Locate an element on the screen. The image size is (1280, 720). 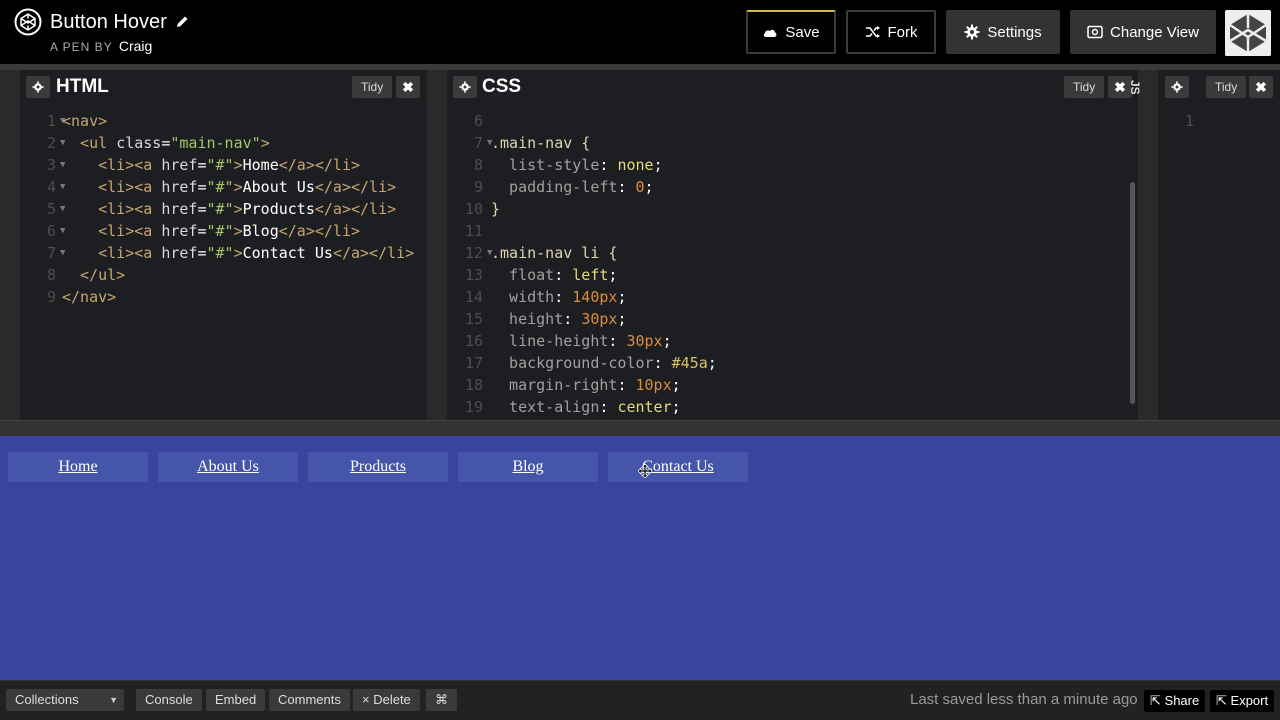
html-pane-header: HTML Tidy ✖ is located at coordinates (223, 87).